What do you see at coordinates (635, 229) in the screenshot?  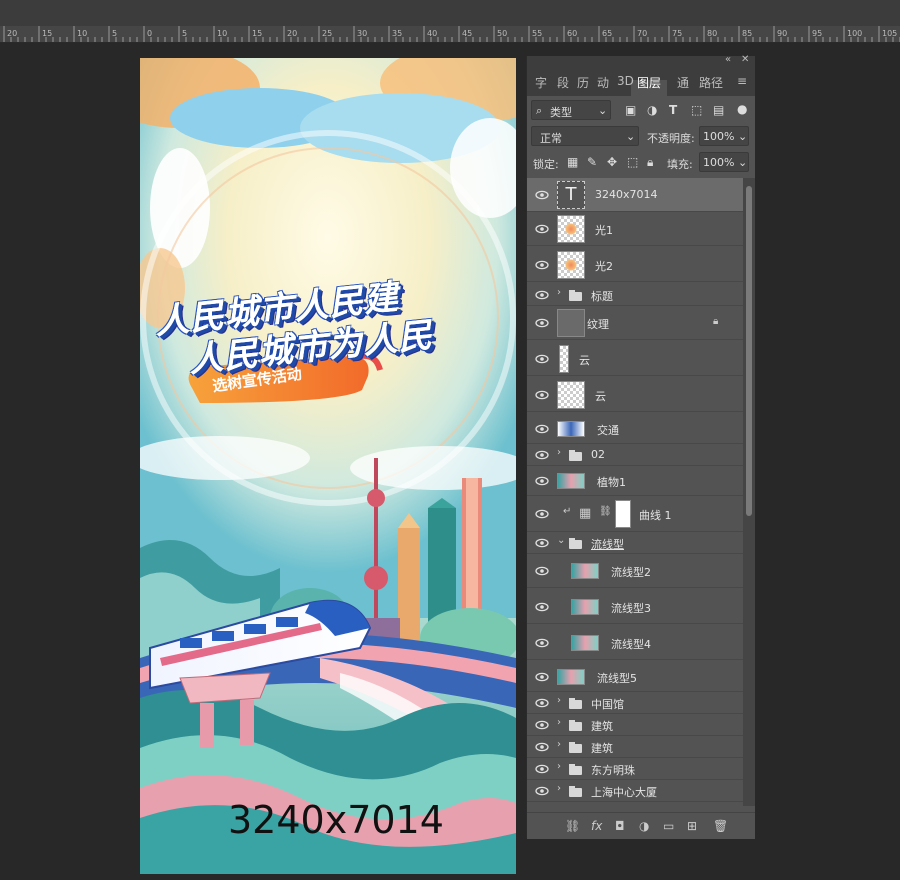 I see `layer-row: 光1` at bounding box center [635, 229].